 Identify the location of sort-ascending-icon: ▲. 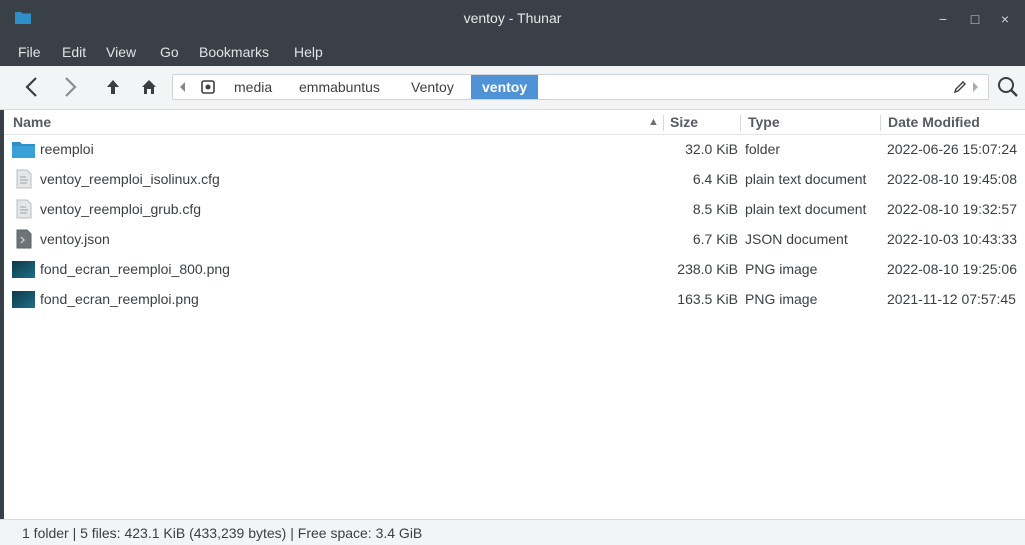
(653, 122).